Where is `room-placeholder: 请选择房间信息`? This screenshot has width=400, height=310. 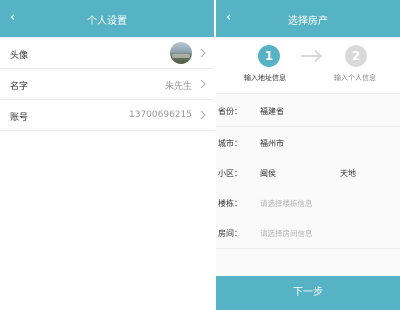 room-placeholder: 请选择房间信息 is located at coordinates (286, 233).